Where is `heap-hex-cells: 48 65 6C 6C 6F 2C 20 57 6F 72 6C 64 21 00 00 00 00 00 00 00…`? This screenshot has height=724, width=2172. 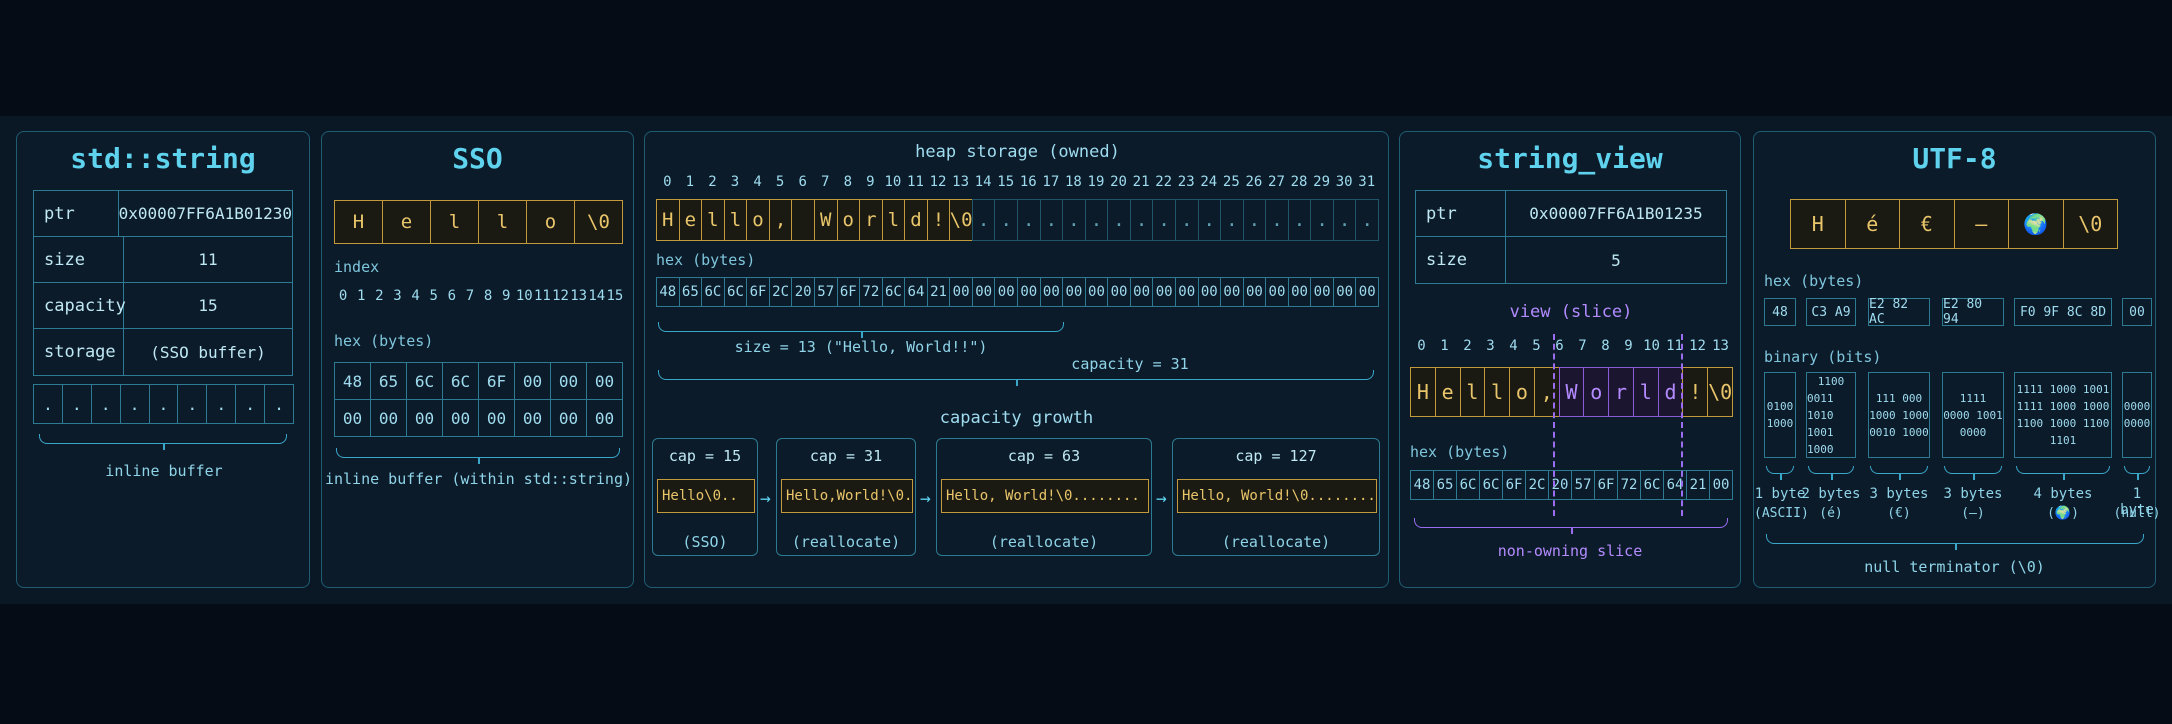 heap-hex-cells: 48 65 6C 6C 6F 2C 20 57 6F 72 6C 64 21 00 00 00 00 00 00 00… is located at coordinates (1017, 292).